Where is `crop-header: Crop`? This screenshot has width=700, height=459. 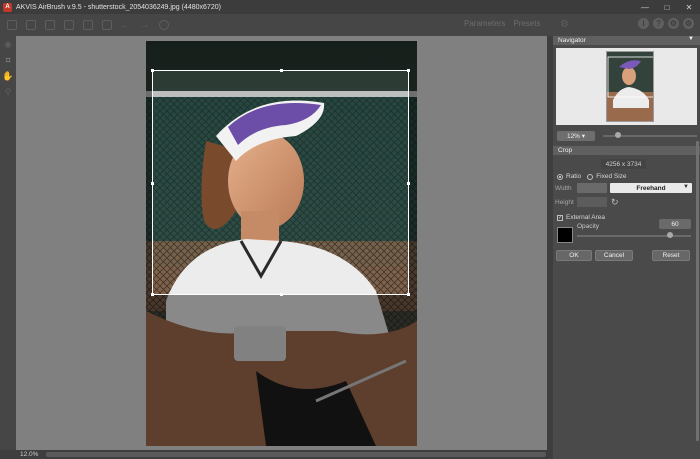
crop-header: Crop is located at coordinates (626, 150).